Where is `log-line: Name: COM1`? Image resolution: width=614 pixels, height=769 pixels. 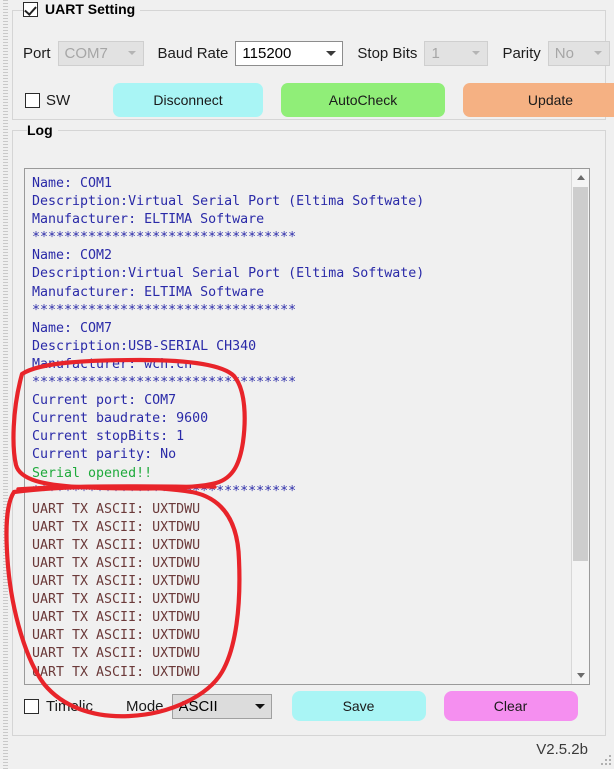
log-line: Name: COM1 is located at coordinates (72, 183).